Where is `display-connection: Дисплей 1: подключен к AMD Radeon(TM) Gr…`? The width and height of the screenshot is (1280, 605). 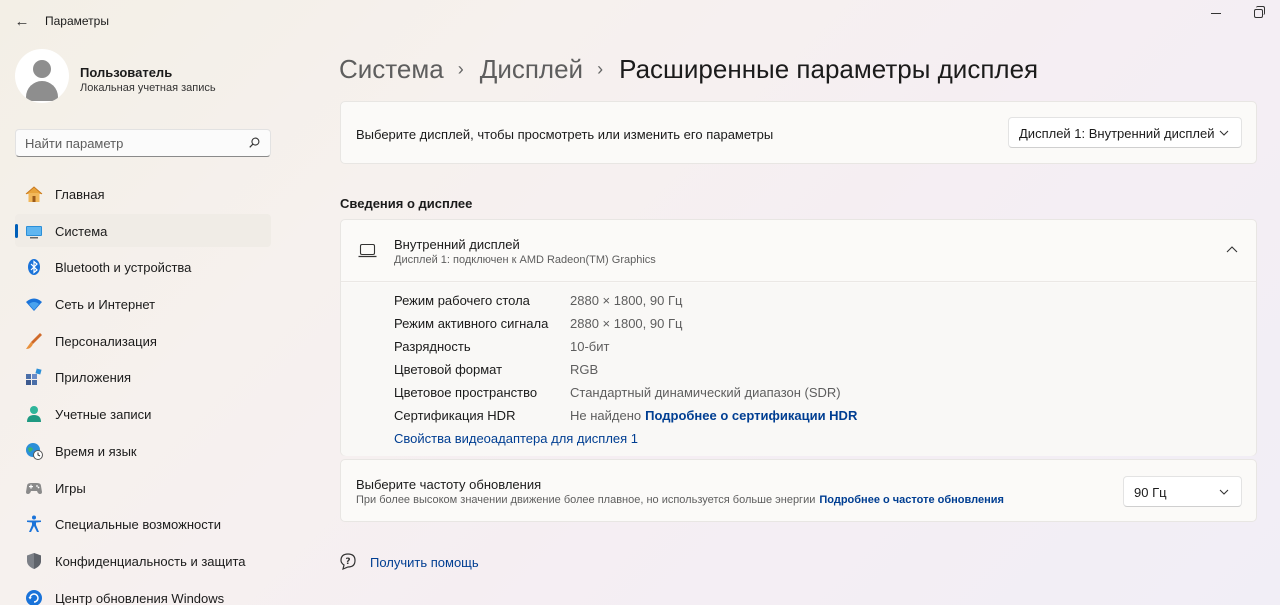 display-connection: Дисплей 1: подключен к AMD Radeon(TM) Gr… is located at coordinates (525, 260).